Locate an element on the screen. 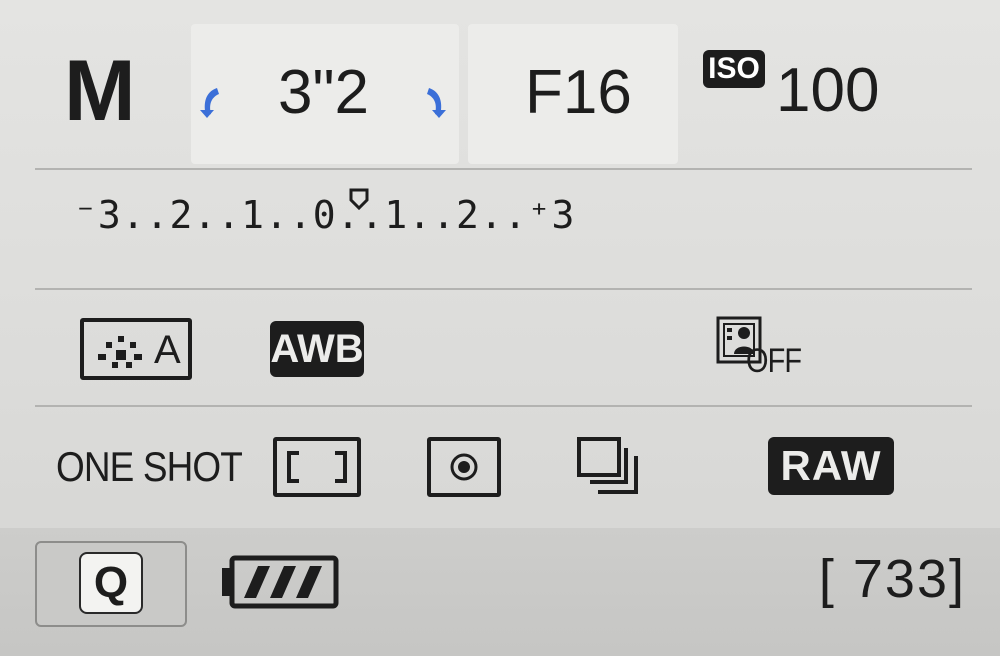 The width and height of the screenshot is (1000, 656). dial-left-arrow-icon is located at coordinates (209, 103).